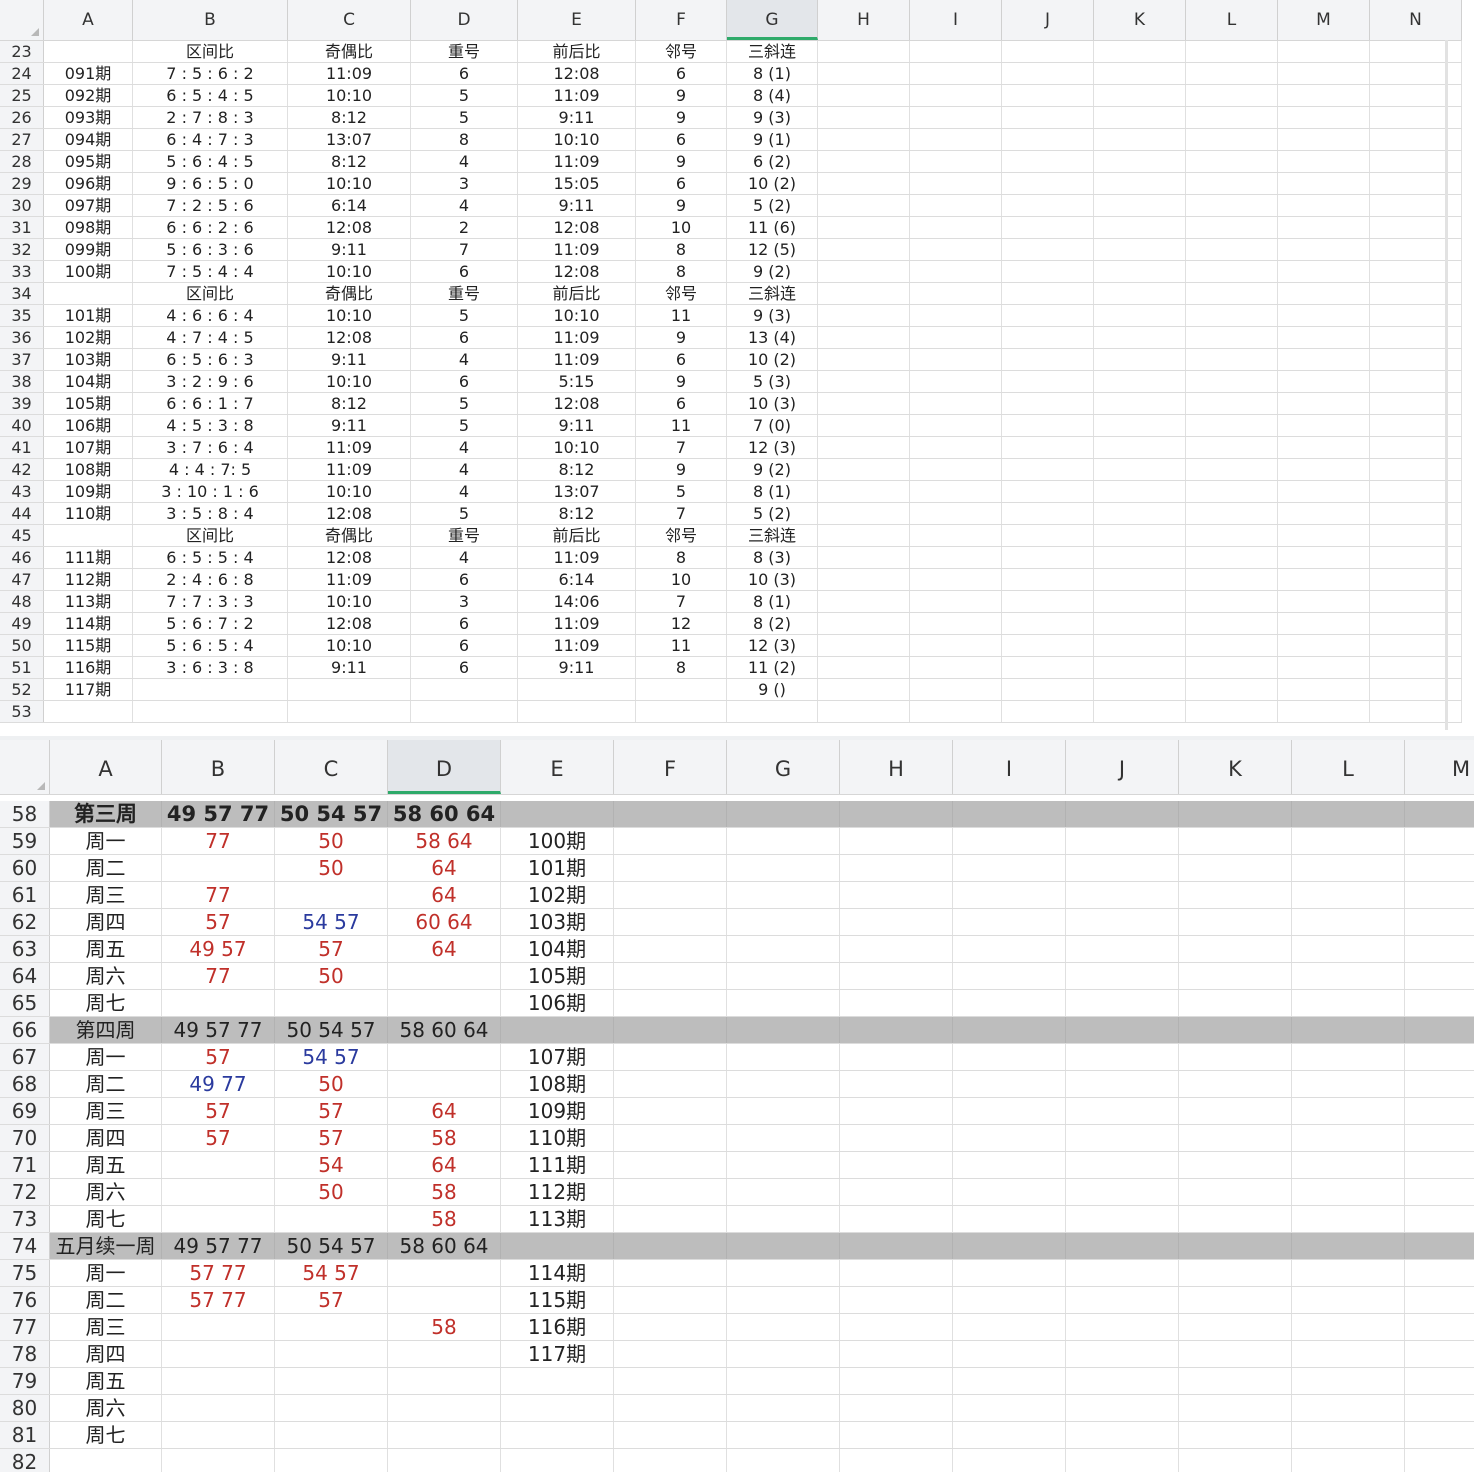 Image resolution: width=1474 pixels, height=1472 pixels. Describe the element at coordinates (25, 1354) in the screenshot. I see `row-number: 78` at that location.